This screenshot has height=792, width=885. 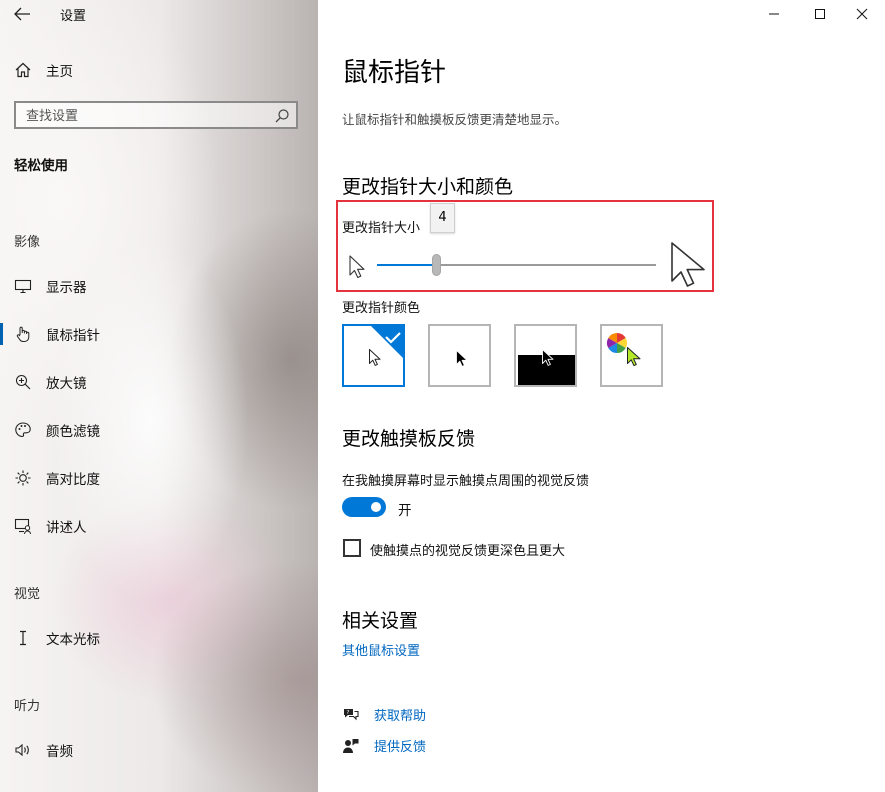 I want to click on narrator-icon, so click(x=22, y=526).